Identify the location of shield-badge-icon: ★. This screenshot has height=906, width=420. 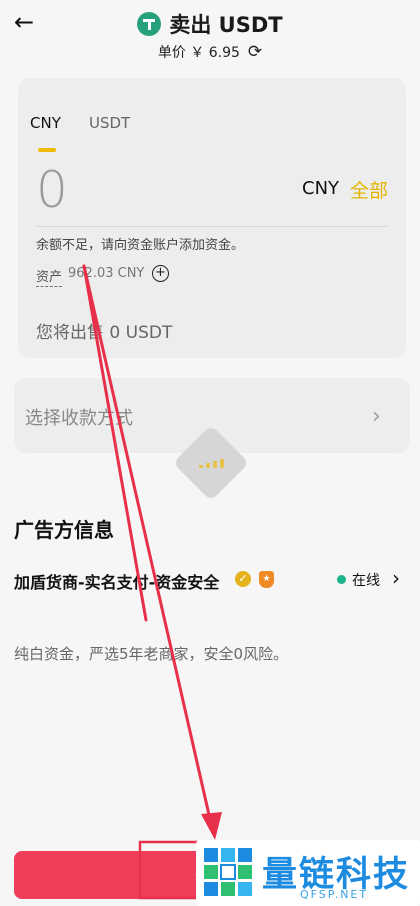
(266, 579).